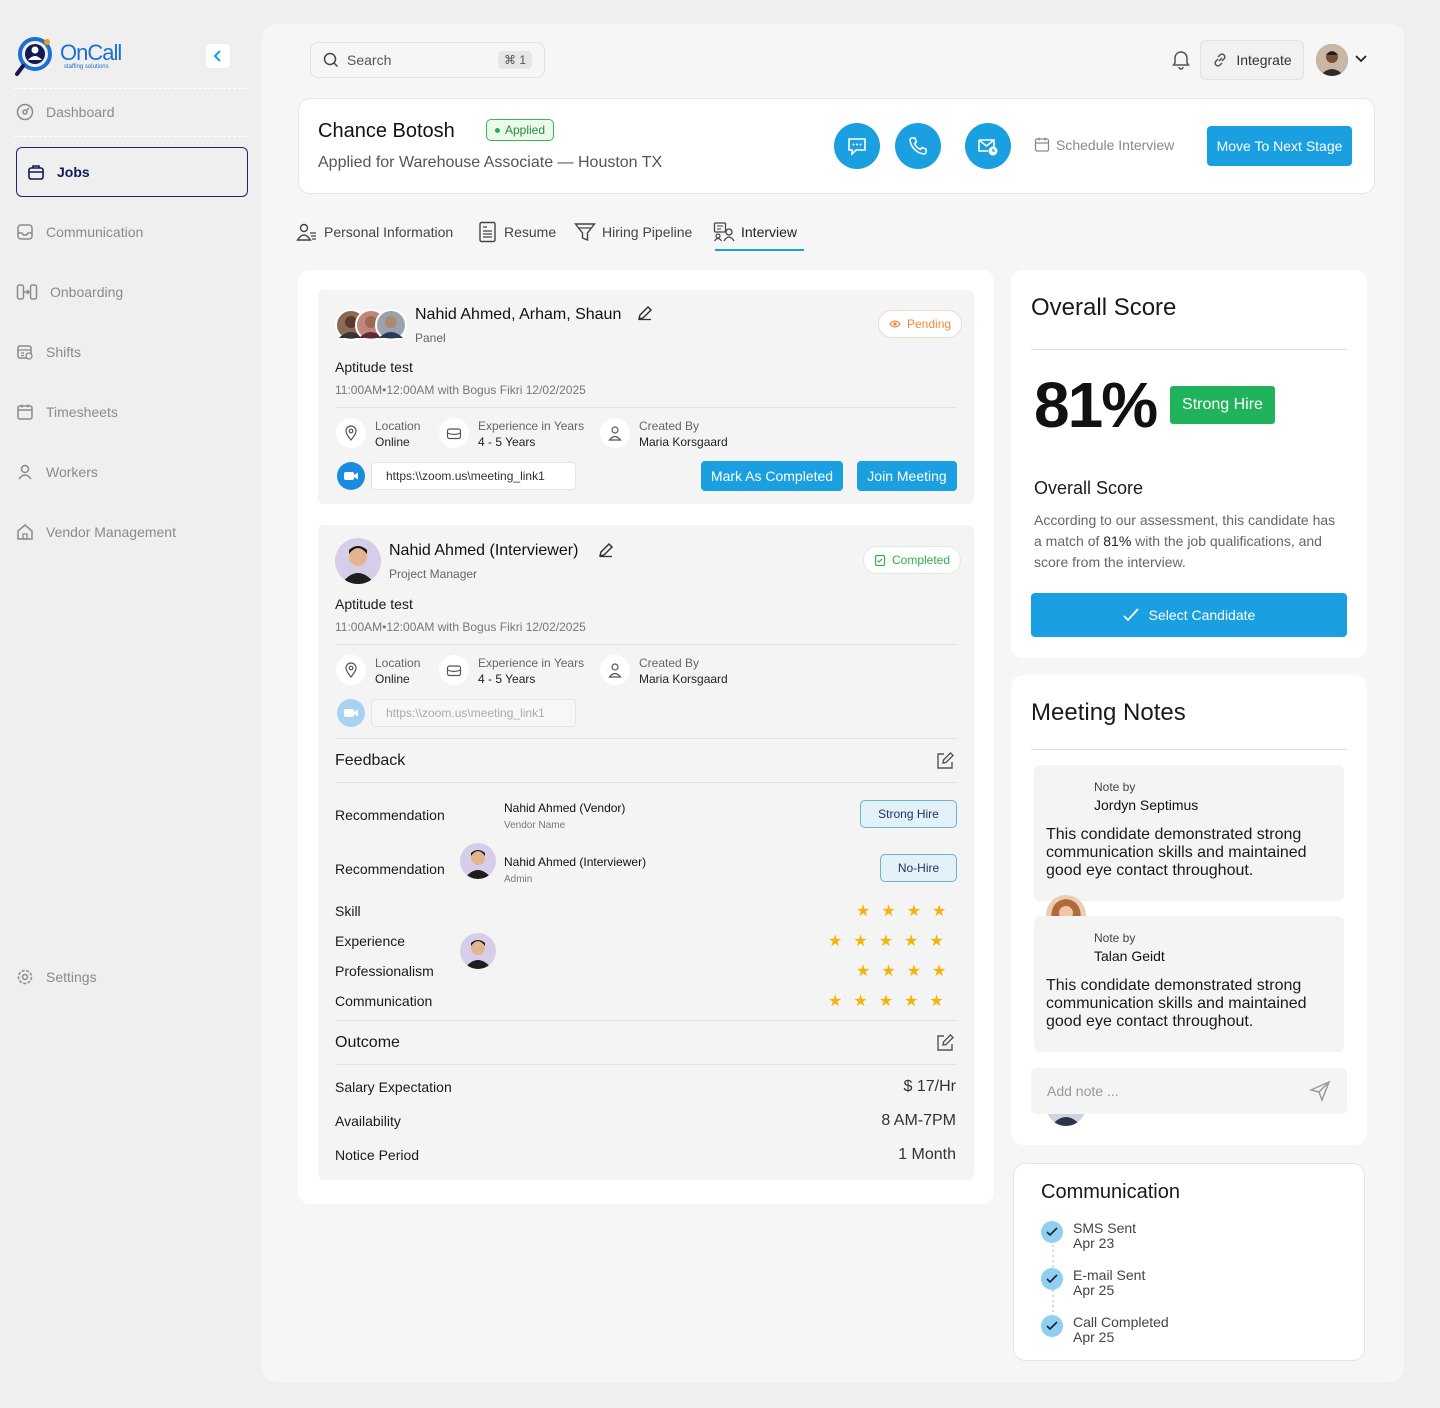 Image resolution: width=1440 pixels, height=1408 pixels. I want to click on sidebar-item-label: Workers, so click(72, 472).